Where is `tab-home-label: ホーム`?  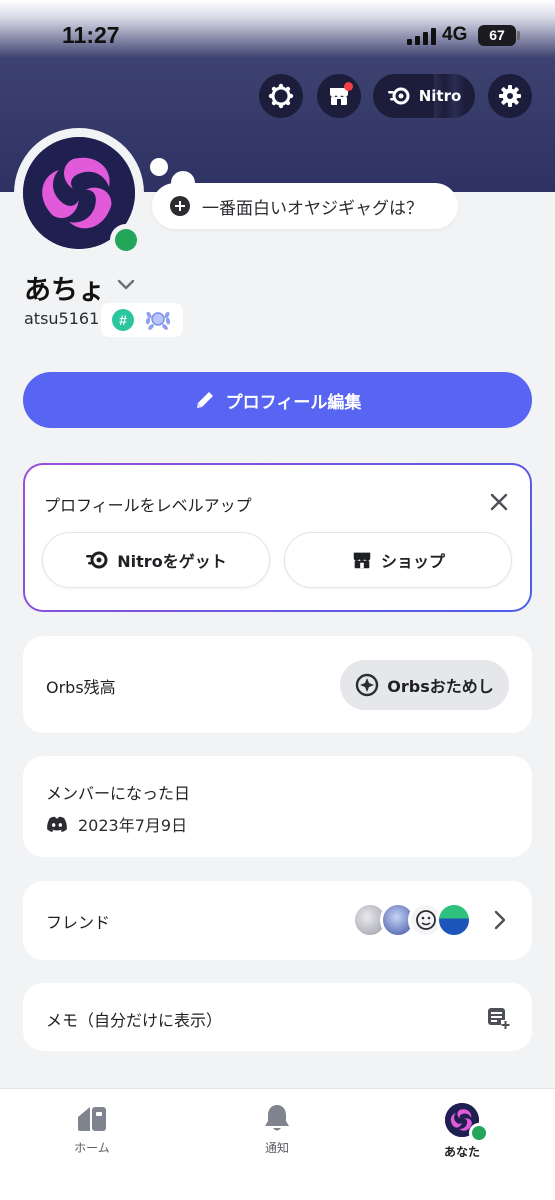 tab-home-label: ホーム is located at coordinates (92, 1148).